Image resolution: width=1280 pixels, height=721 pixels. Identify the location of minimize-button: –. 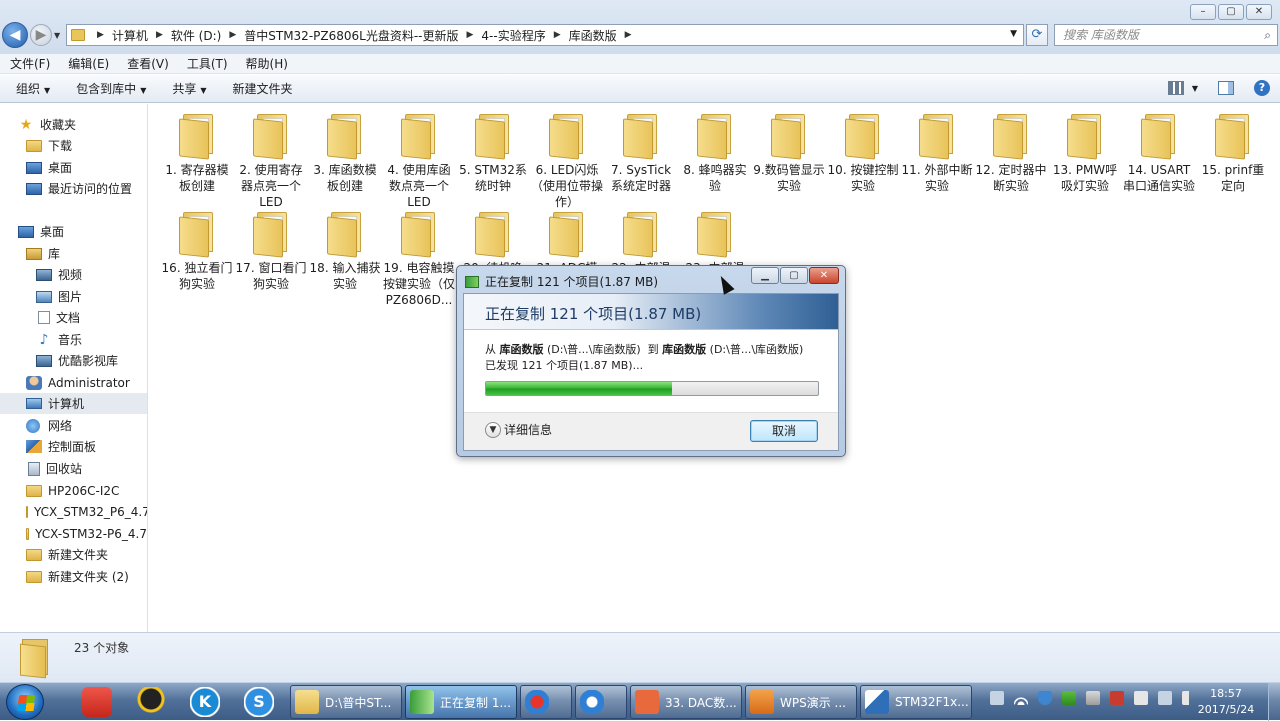
(1203, 12).